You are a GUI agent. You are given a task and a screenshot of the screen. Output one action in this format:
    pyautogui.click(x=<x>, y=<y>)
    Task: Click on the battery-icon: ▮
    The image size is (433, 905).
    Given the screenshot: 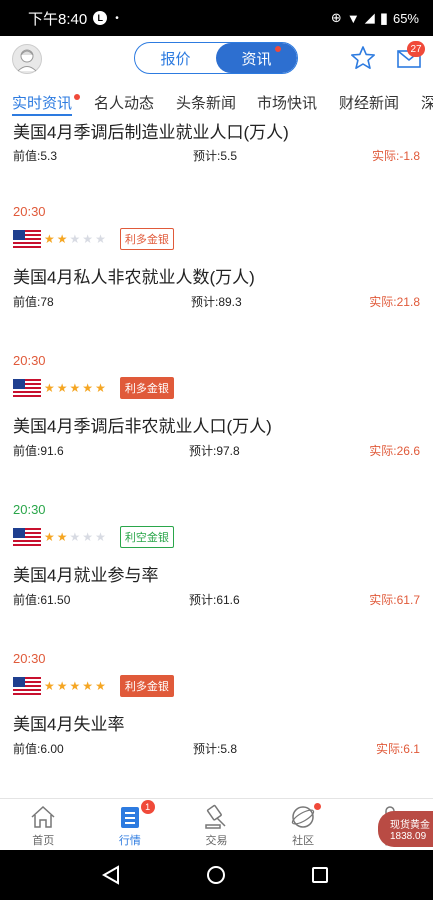 What is the action you would take?
    pyautogui.click(x=383, y=18)
    